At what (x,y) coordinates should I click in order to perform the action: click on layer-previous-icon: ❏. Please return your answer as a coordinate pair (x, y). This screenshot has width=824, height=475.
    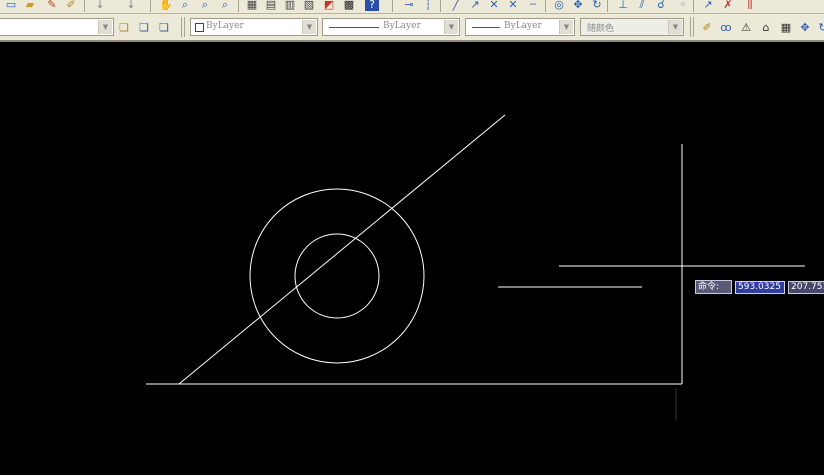
    Looking at the image, I should click on (164, 27).